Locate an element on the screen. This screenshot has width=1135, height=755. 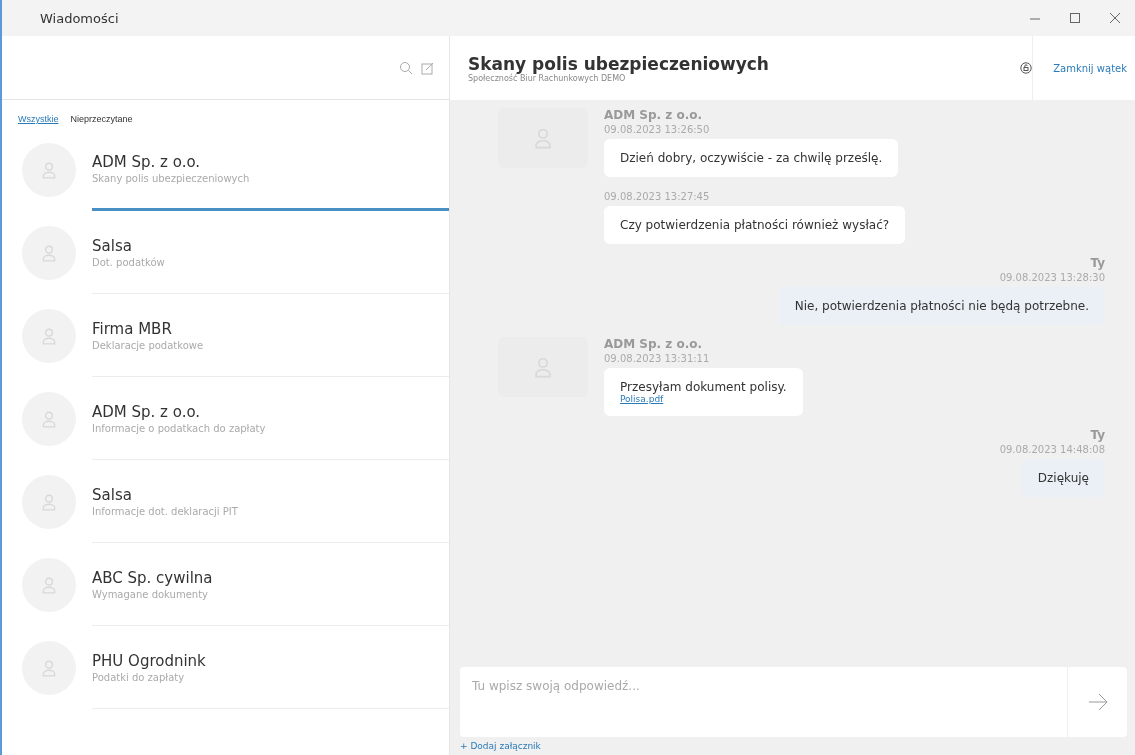
filter-tab: Nieprzeczytane is located at coordinates (101, 119).